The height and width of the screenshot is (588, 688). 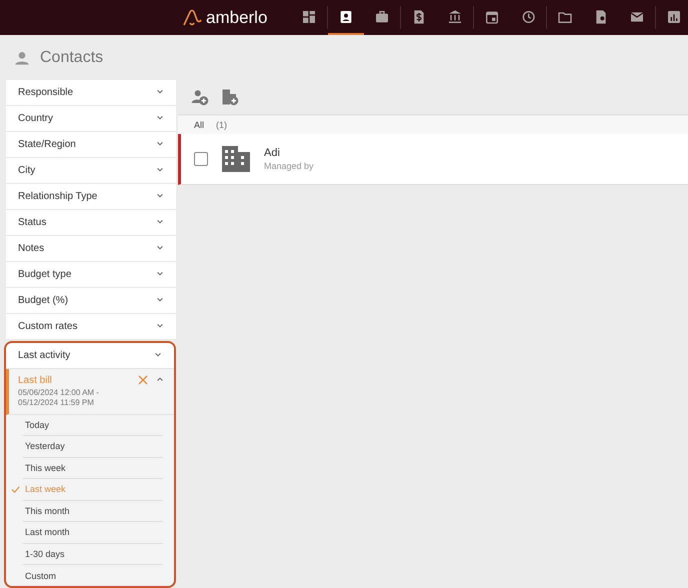 What do you see at coordinates (15, 489) in the screenshot?
I see `checkmark-icon` at bounding box center [15, 489].